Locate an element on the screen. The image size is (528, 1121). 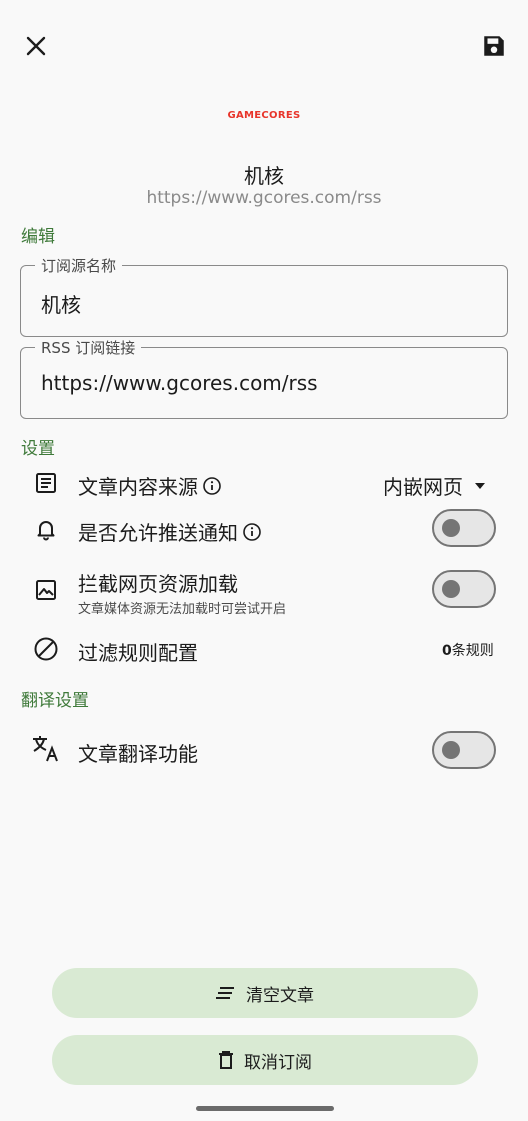
feed-name-field-value: 机核 is located at coordinates (61, 305).